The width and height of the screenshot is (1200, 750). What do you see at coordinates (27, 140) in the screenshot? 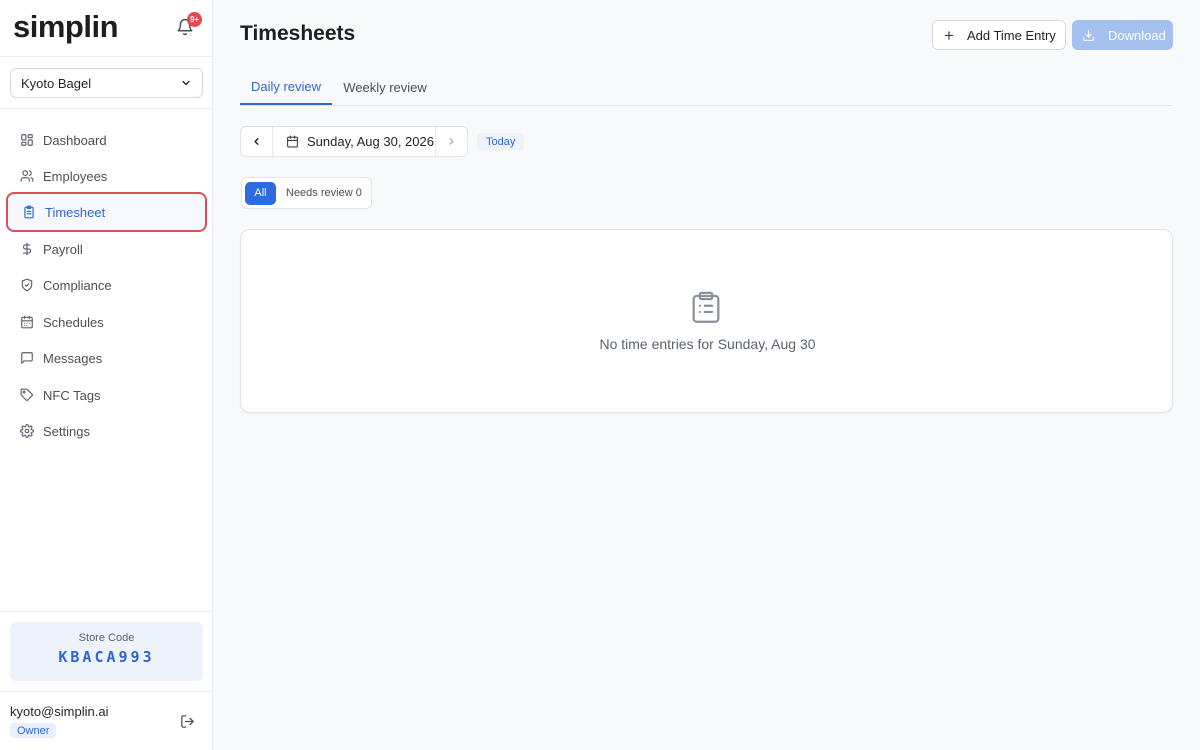
I see `dashboard-icon` at bounding box center [27, 140].